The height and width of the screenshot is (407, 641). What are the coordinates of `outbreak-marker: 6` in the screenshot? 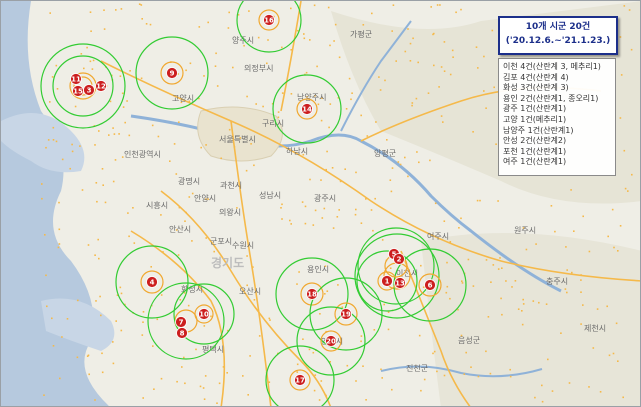 It's located at (430, 285).